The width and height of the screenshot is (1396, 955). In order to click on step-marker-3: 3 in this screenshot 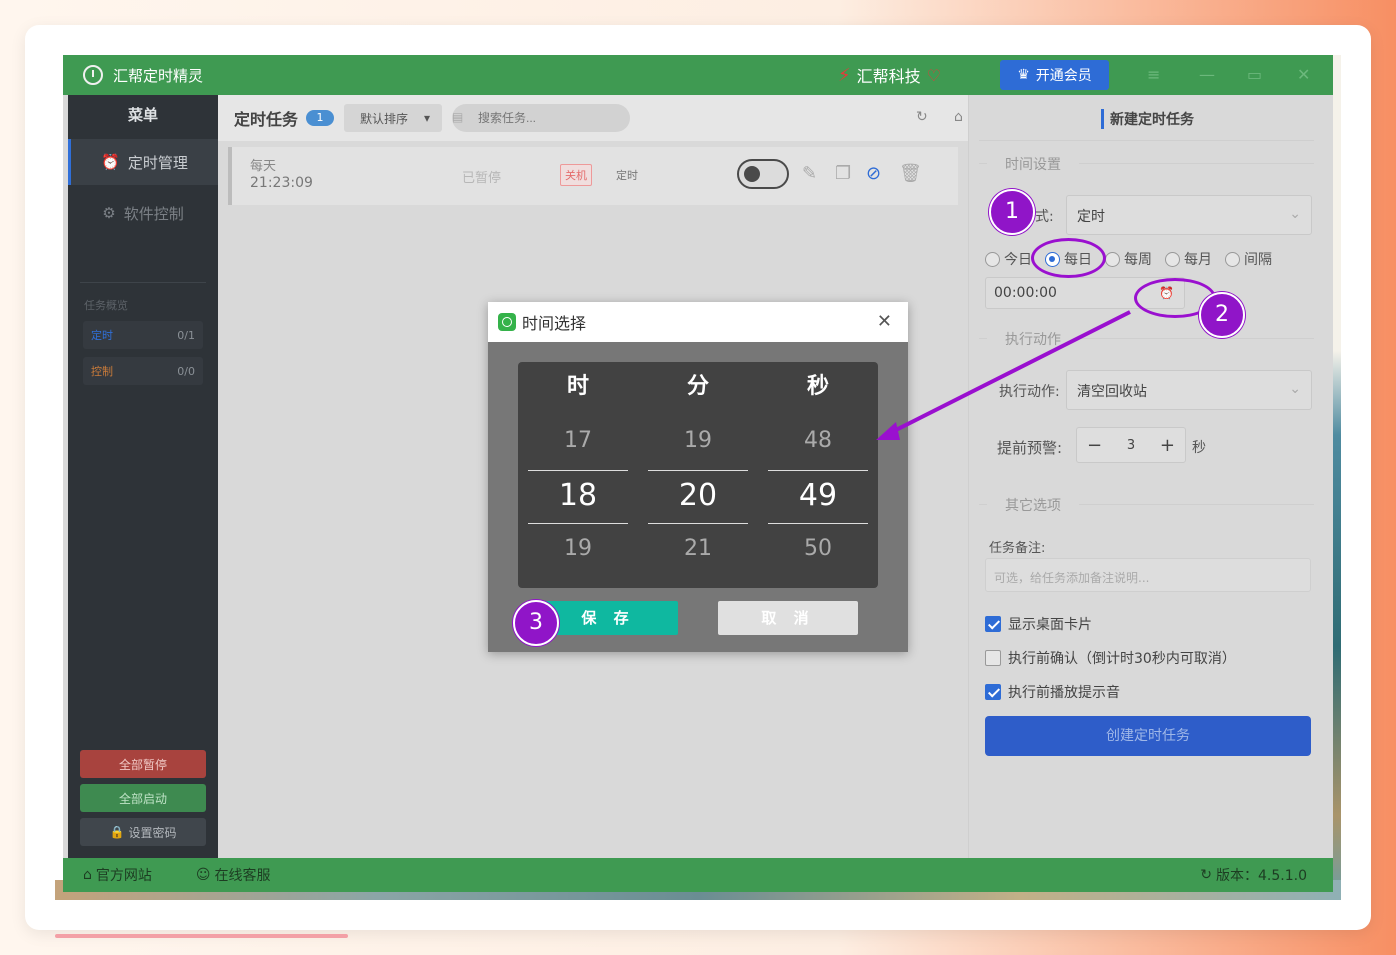, I will do `click(536, 623)`.